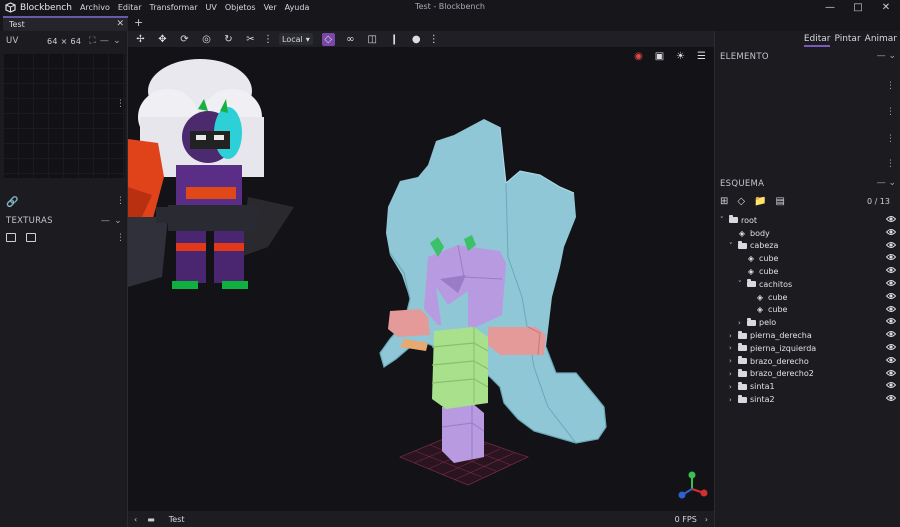  Describe the element at coordinates (886, 56) in the screenshot. I see `element-panel-collapse-icon: — ⌄` at that location.